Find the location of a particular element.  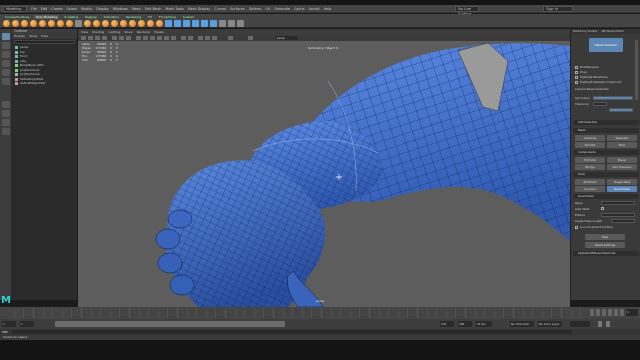

go-to-start-icon is located at coordinates (592, 312).